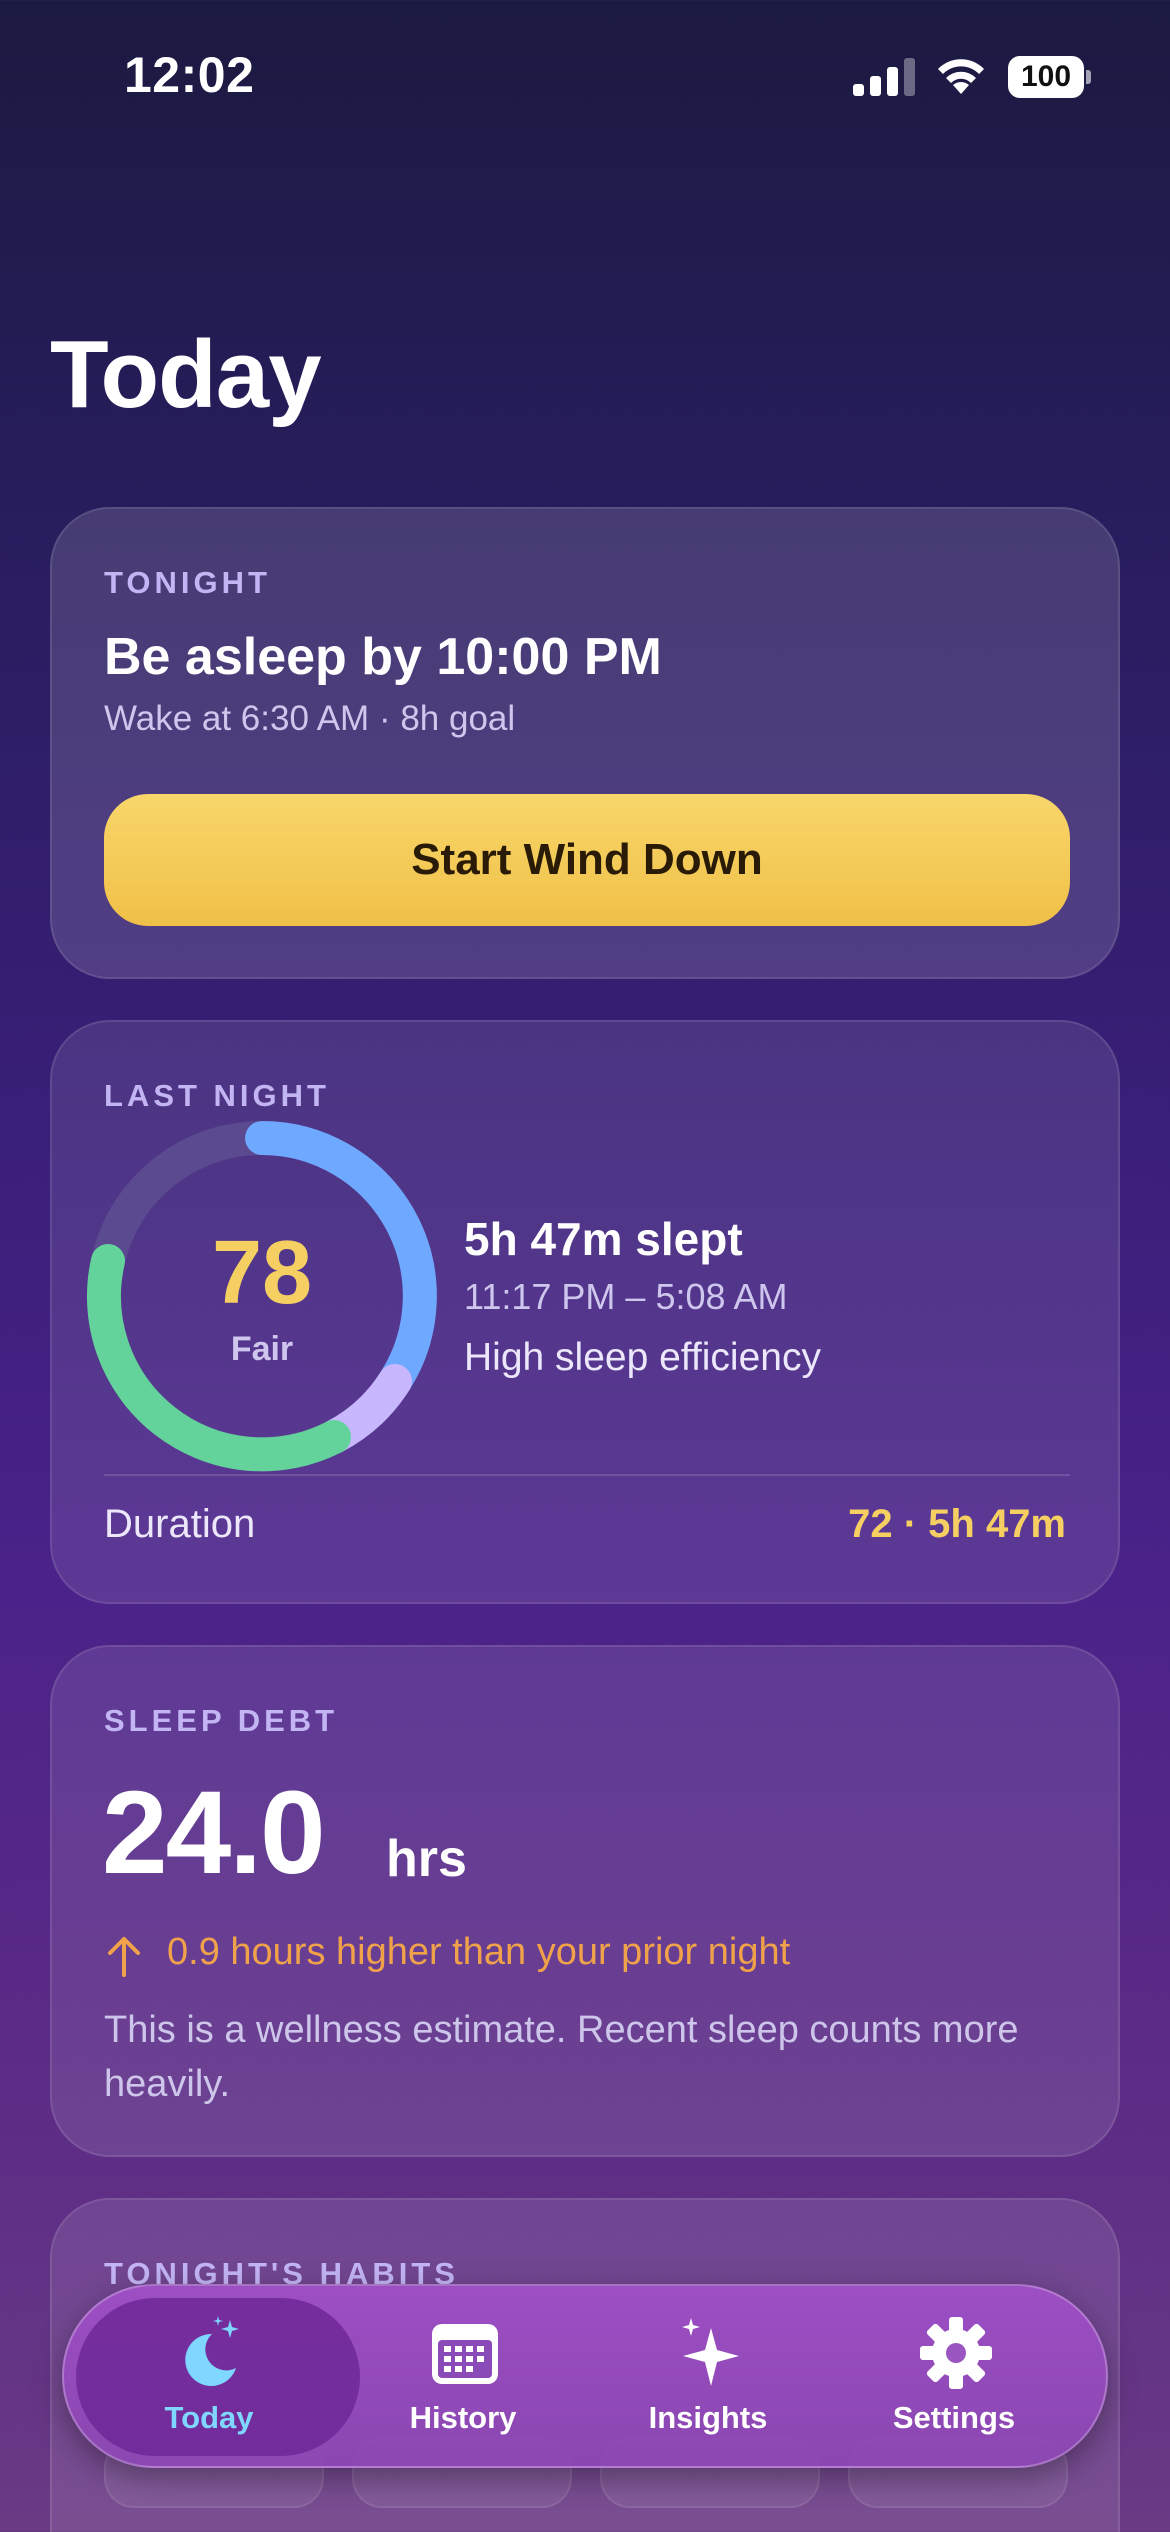 This screenshot has width=1170, height=2532. Describe the element at coordinates (954, 2417) in the screenshot. I see `tab-label: Settings` at that location.